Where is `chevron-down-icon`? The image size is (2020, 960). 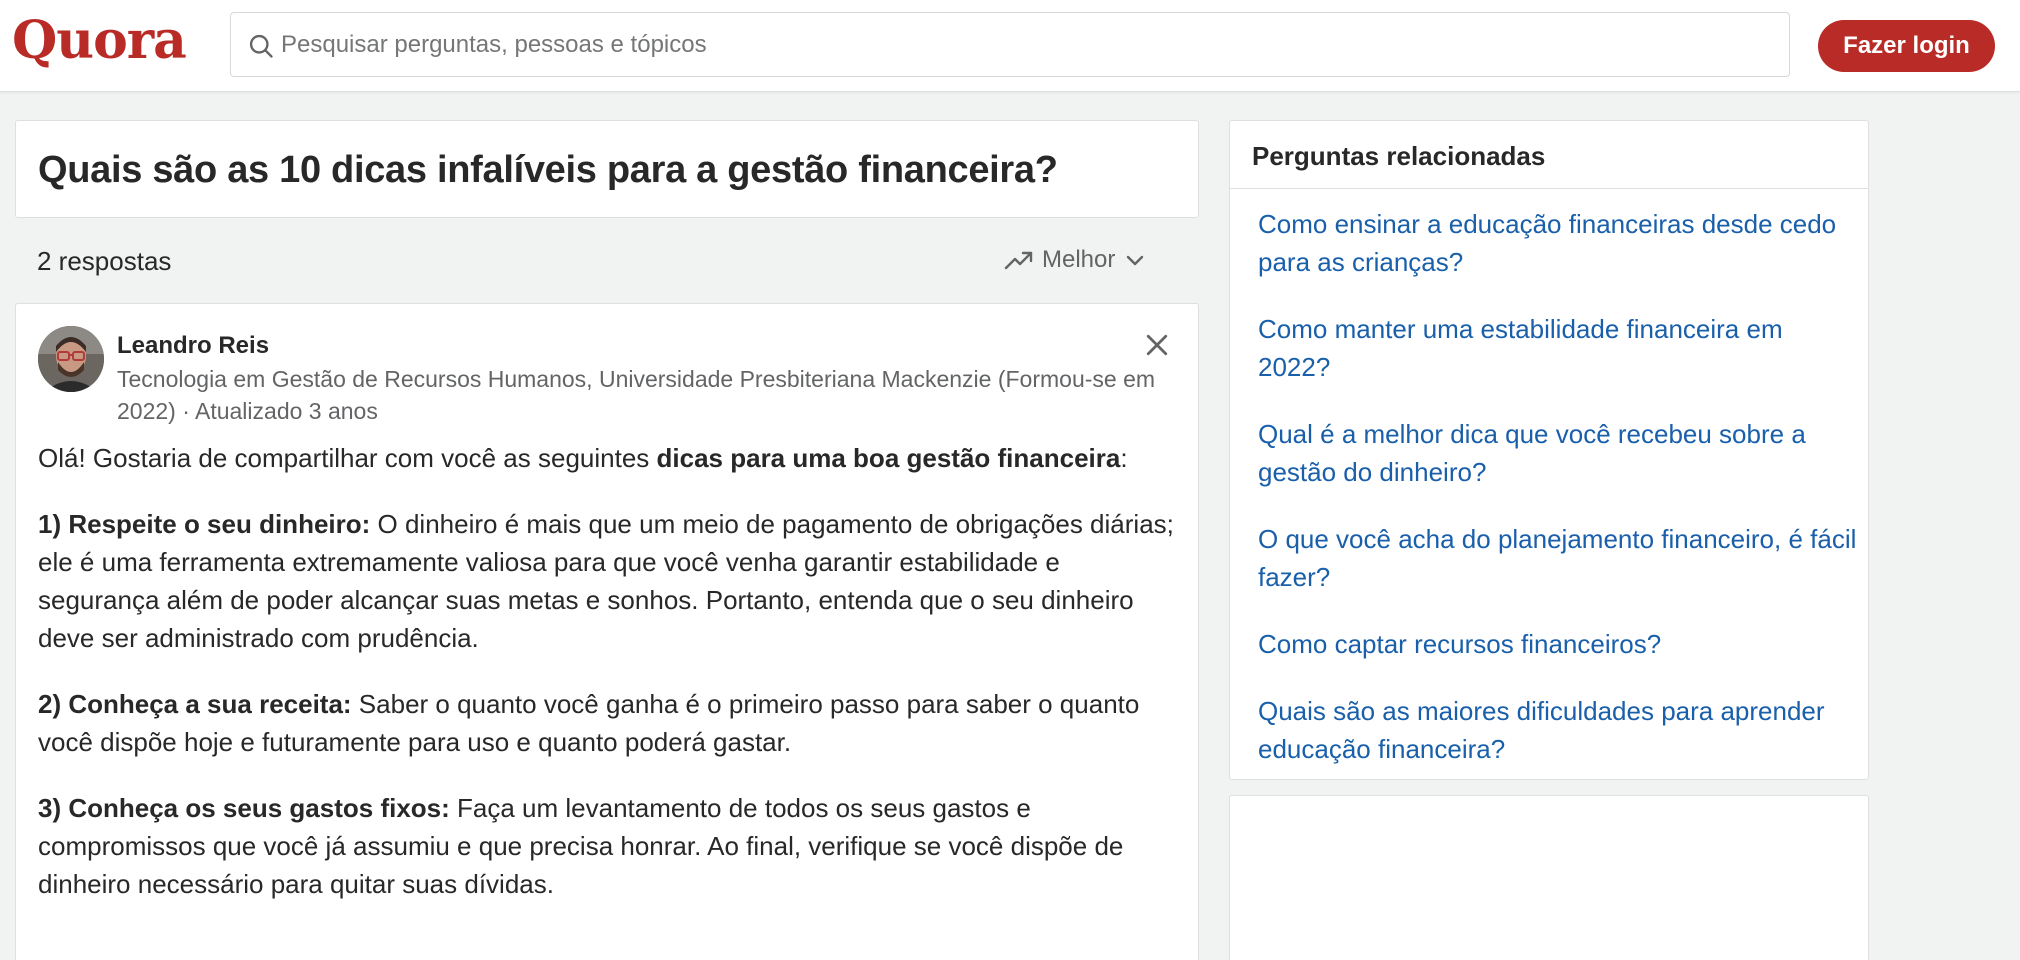
chevron-down-icon is located at coordinates (1135, 260).